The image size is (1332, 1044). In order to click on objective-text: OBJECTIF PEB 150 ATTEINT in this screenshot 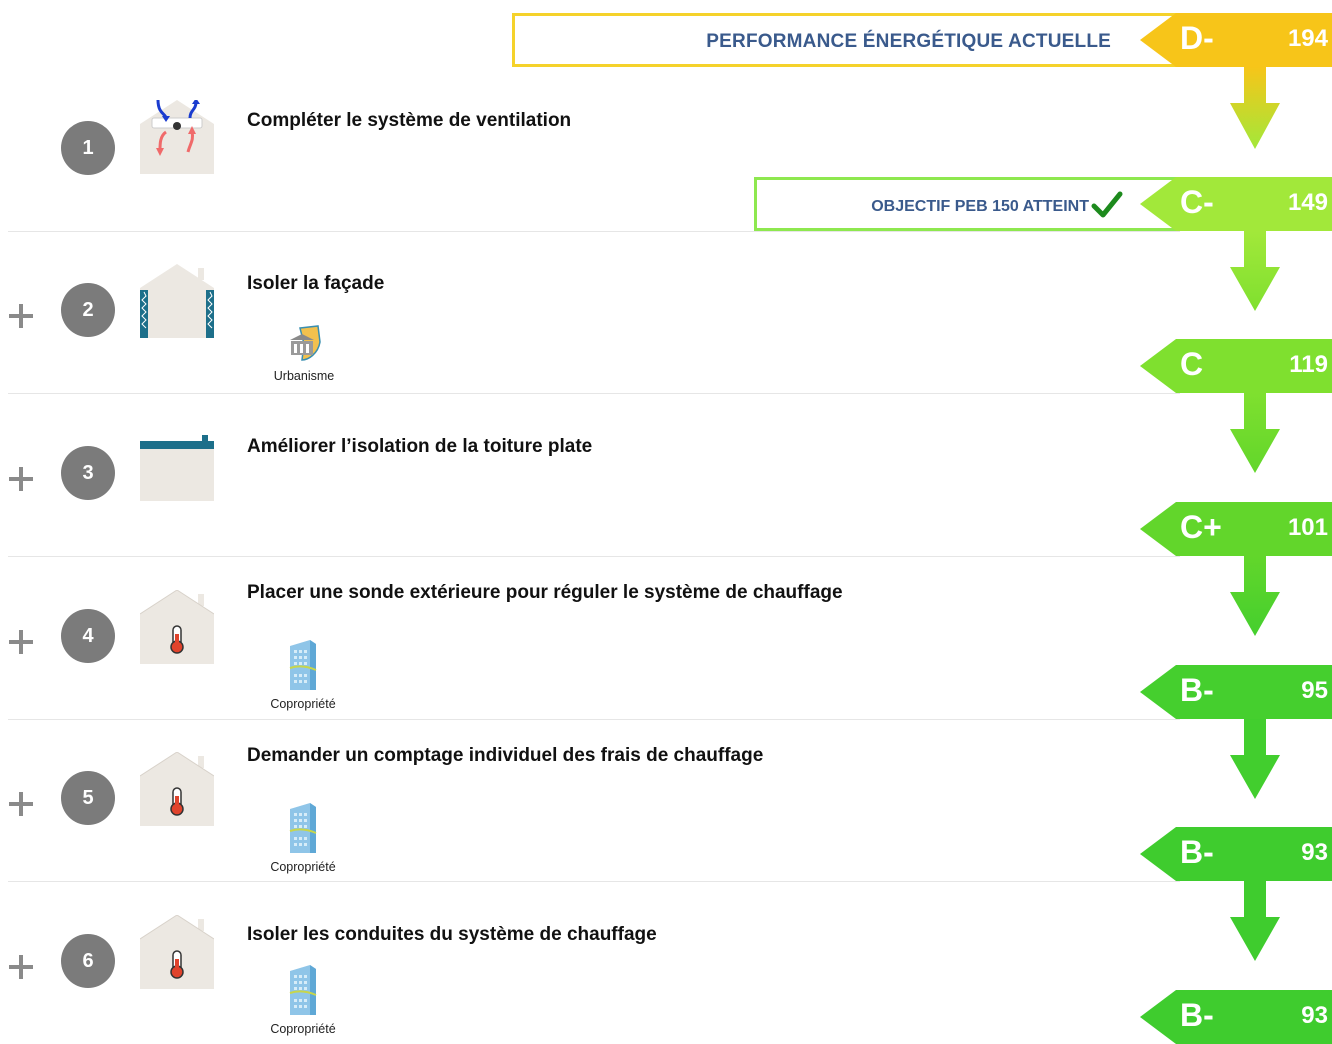, I will do `click(980, 206)`.